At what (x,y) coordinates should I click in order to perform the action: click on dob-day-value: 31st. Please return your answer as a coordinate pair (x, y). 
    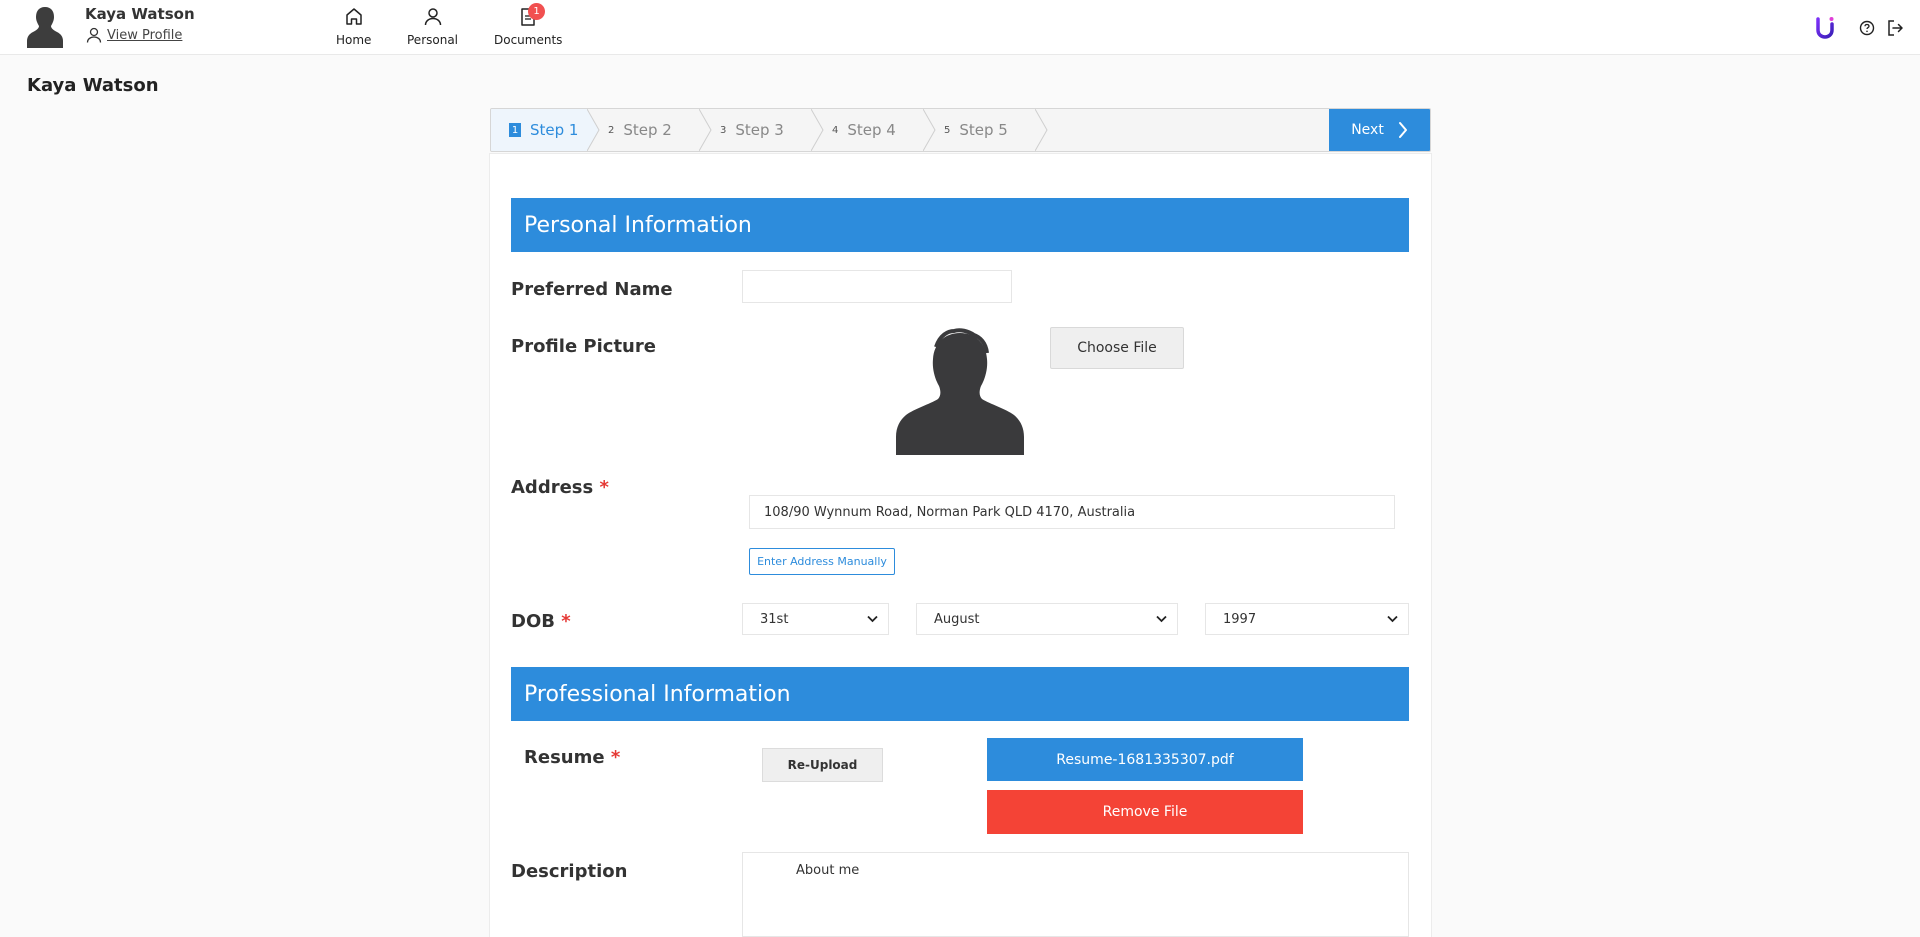
    Looking at the image, I should click on (774, 619).